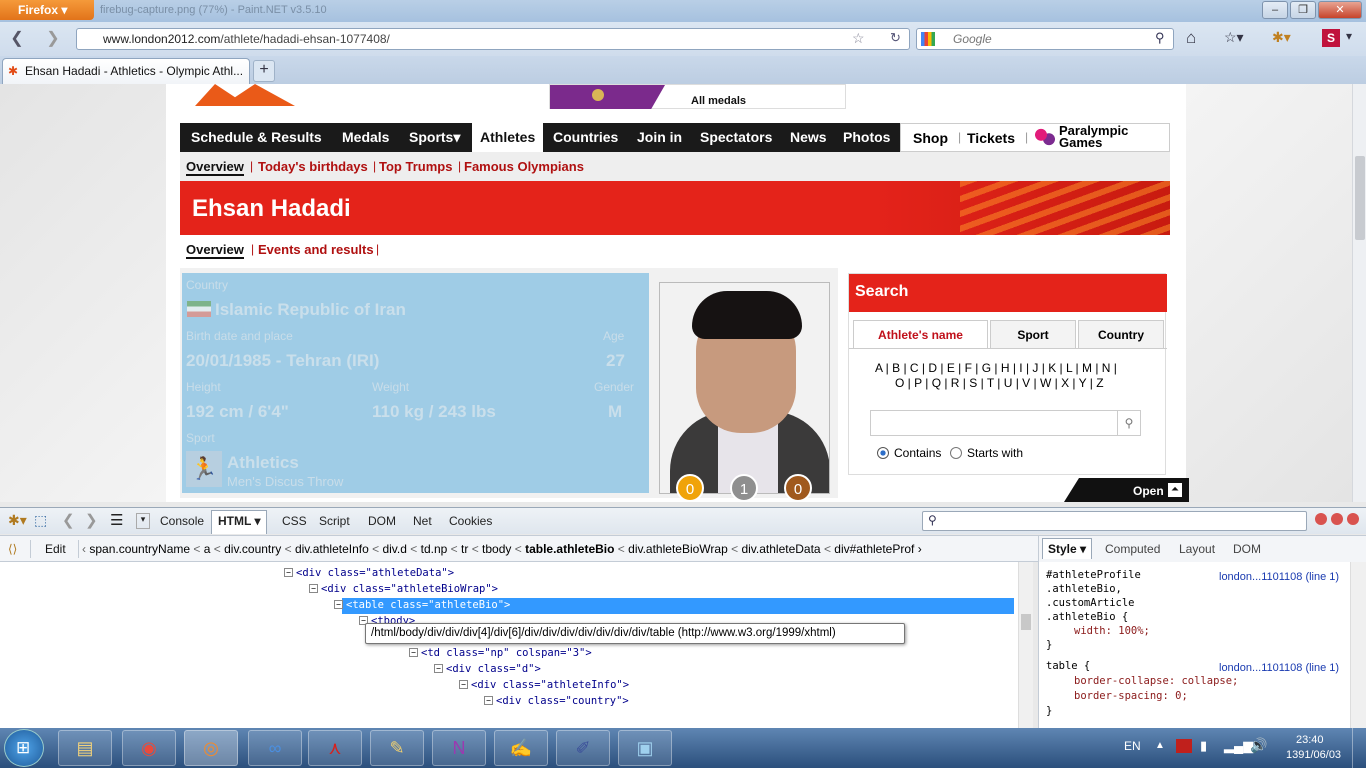 The image size is (1366, 768). I want to click on breadcrumb-item: tbody, so click(496, 549).